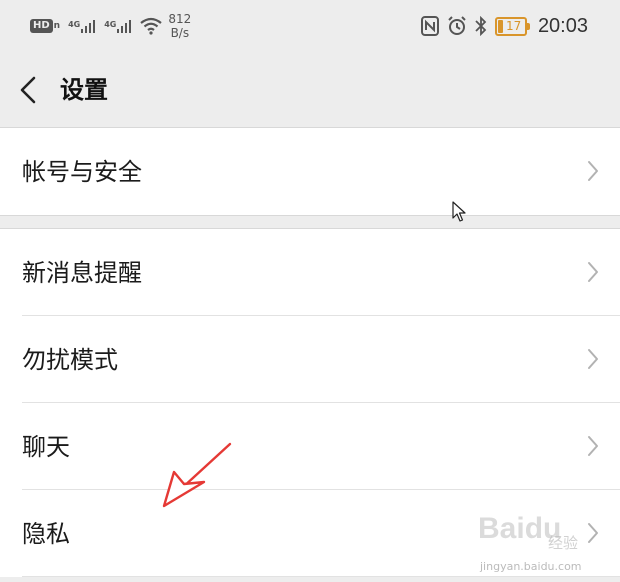  I want to click on hd-badge: HD, so click(41, 26).